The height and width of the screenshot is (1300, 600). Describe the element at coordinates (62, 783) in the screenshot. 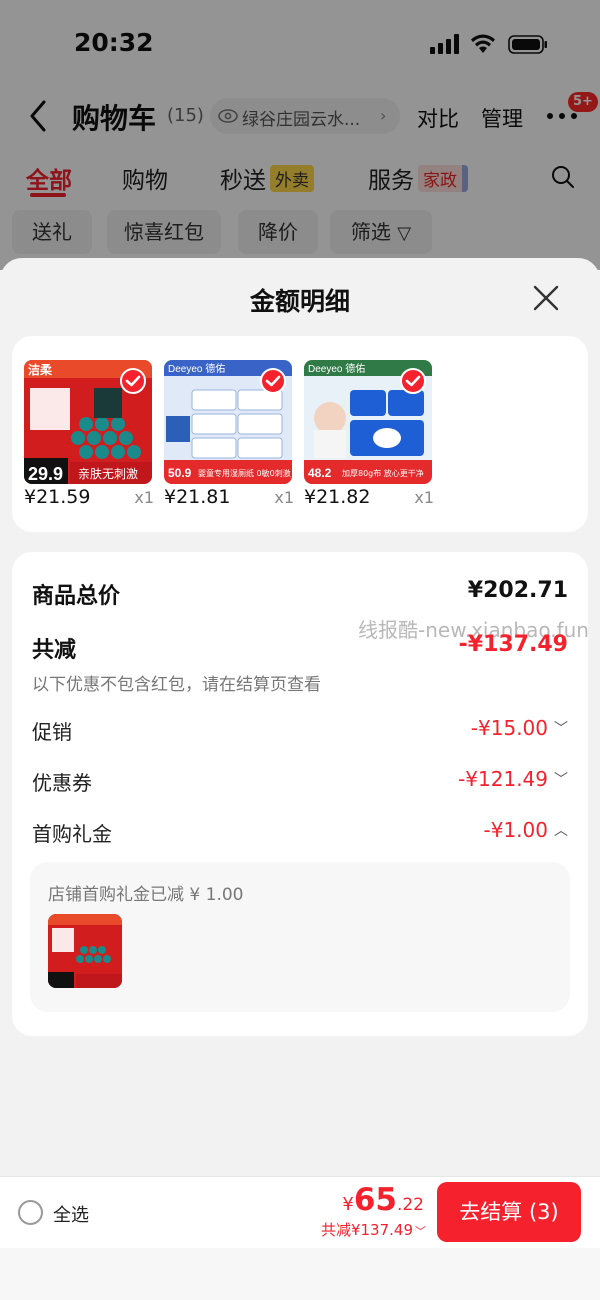

I see `coupon-label: 优惠券` at that location.